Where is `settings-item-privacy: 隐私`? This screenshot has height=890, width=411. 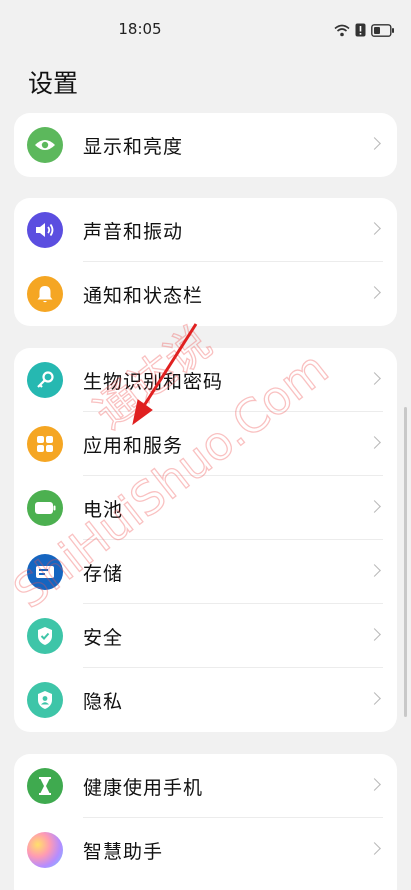 settings-item-privacy: 隐私 is located at coordinates (205, 700).